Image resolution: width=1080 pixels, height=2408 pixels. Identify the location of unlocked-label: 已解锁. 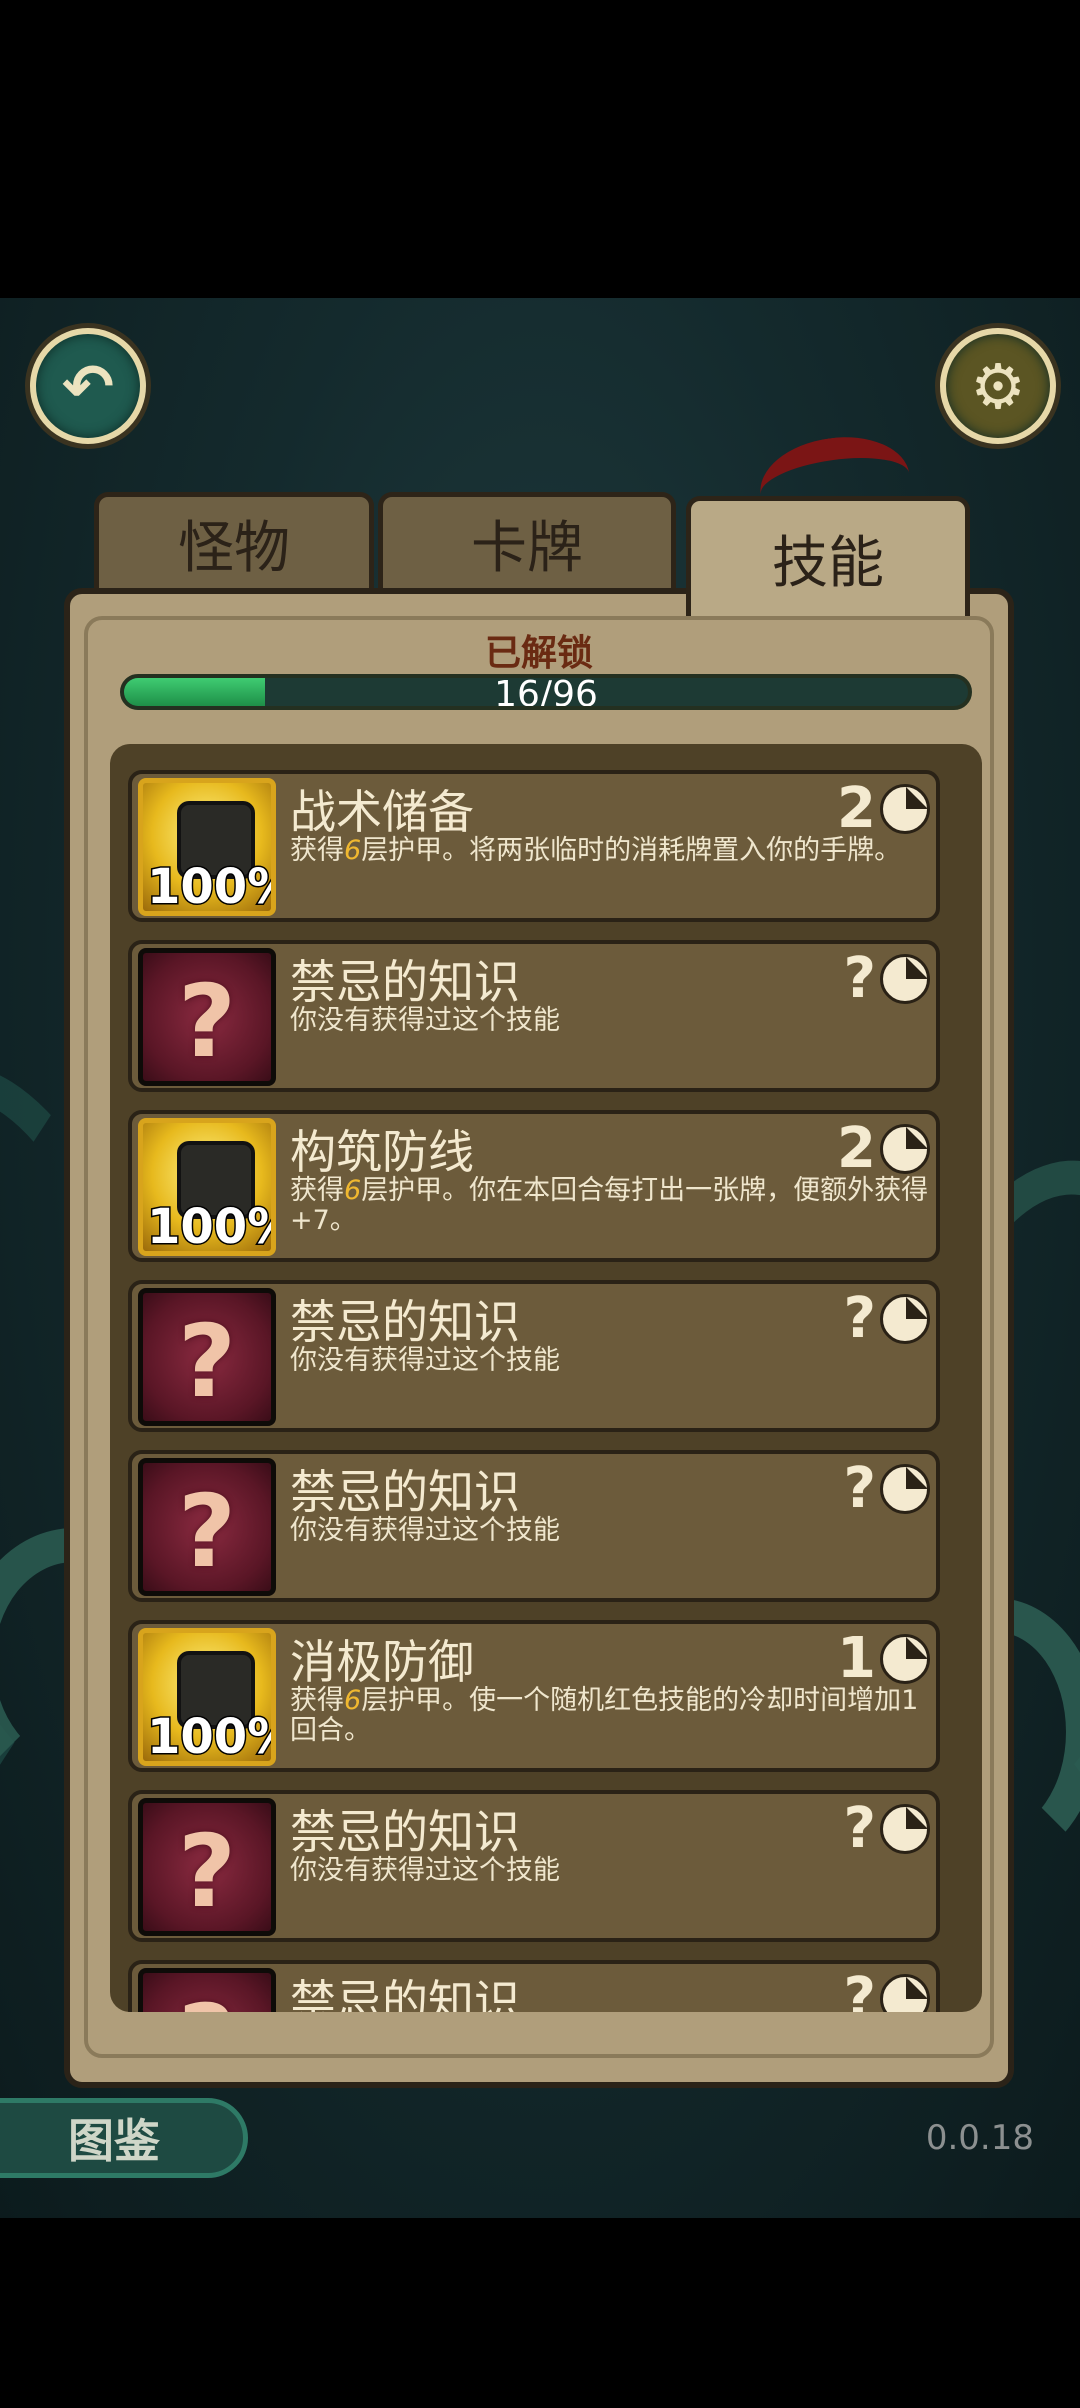
(538, 653).